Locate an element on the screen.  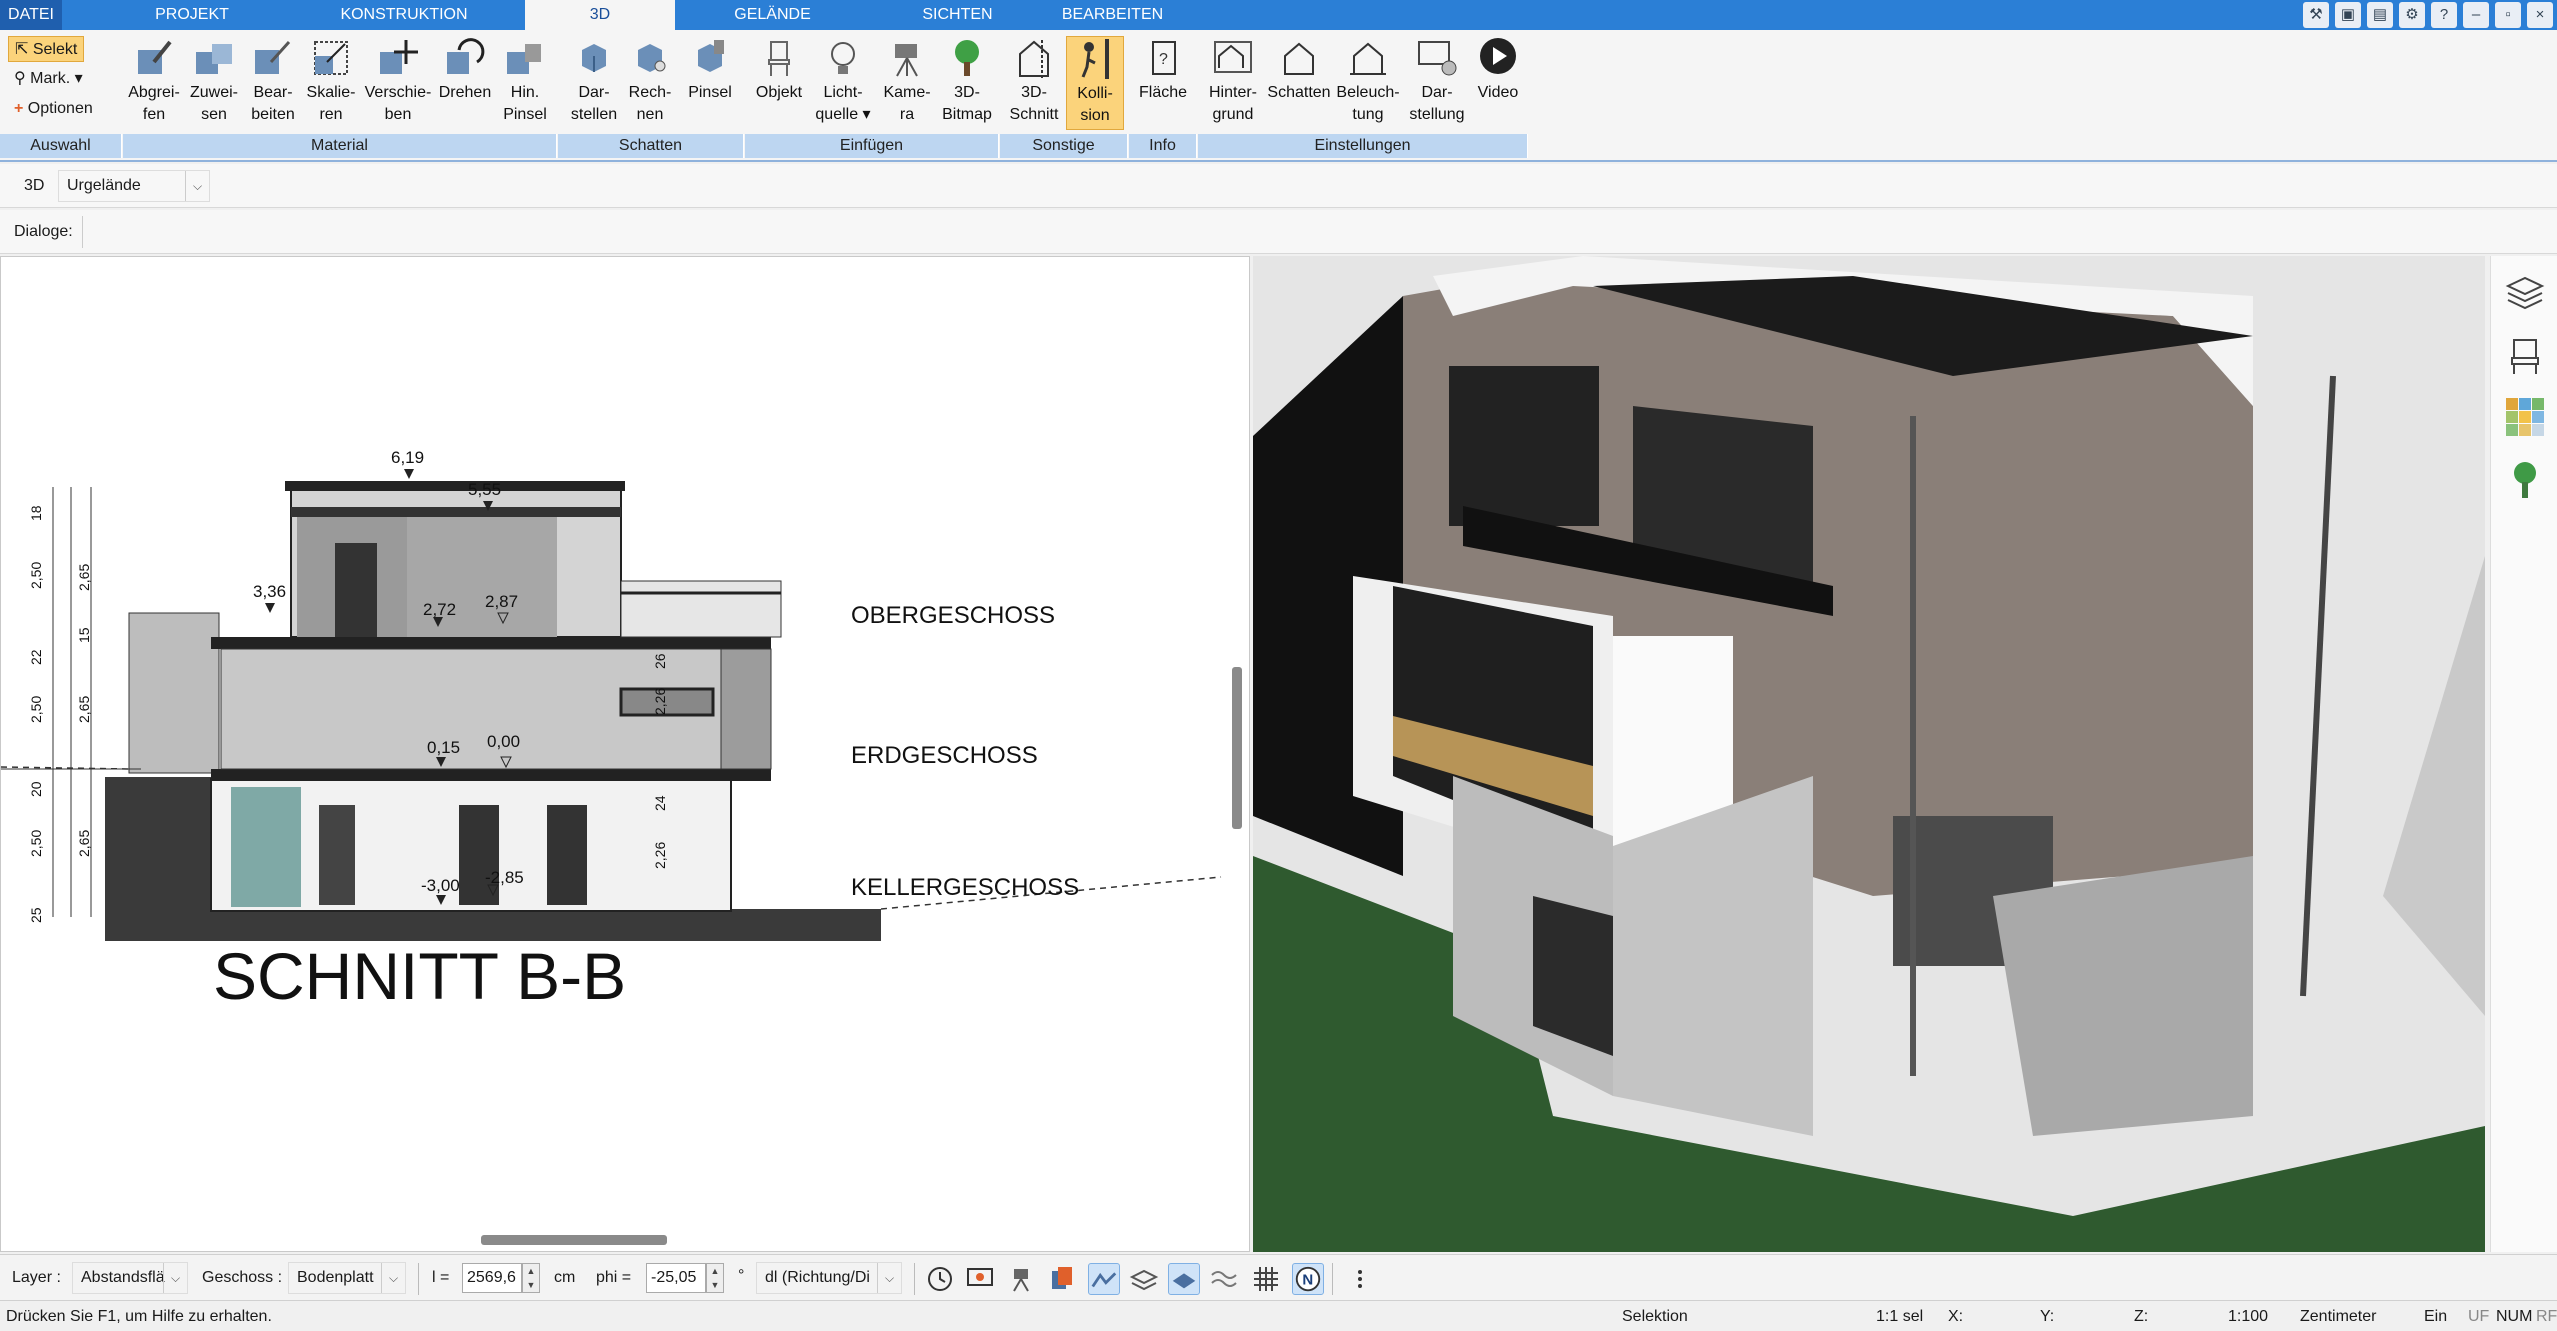
storey-combo: Bodenplatt ⌵ is located at coordinates (347, 1278).